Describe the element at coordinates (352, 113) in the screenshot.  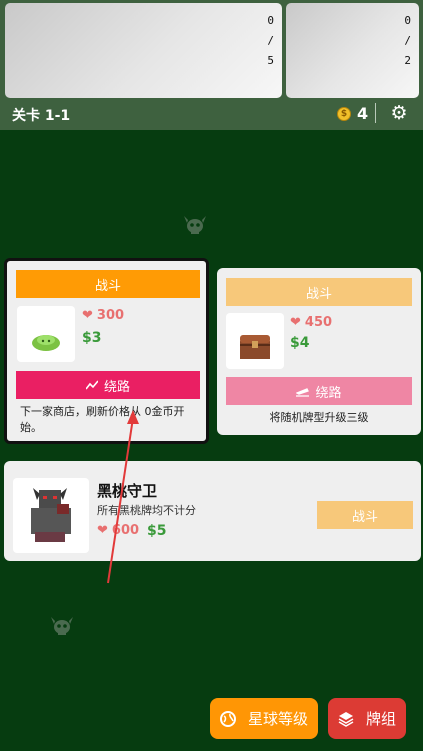
I see `coin-display: $ 4` at that location.